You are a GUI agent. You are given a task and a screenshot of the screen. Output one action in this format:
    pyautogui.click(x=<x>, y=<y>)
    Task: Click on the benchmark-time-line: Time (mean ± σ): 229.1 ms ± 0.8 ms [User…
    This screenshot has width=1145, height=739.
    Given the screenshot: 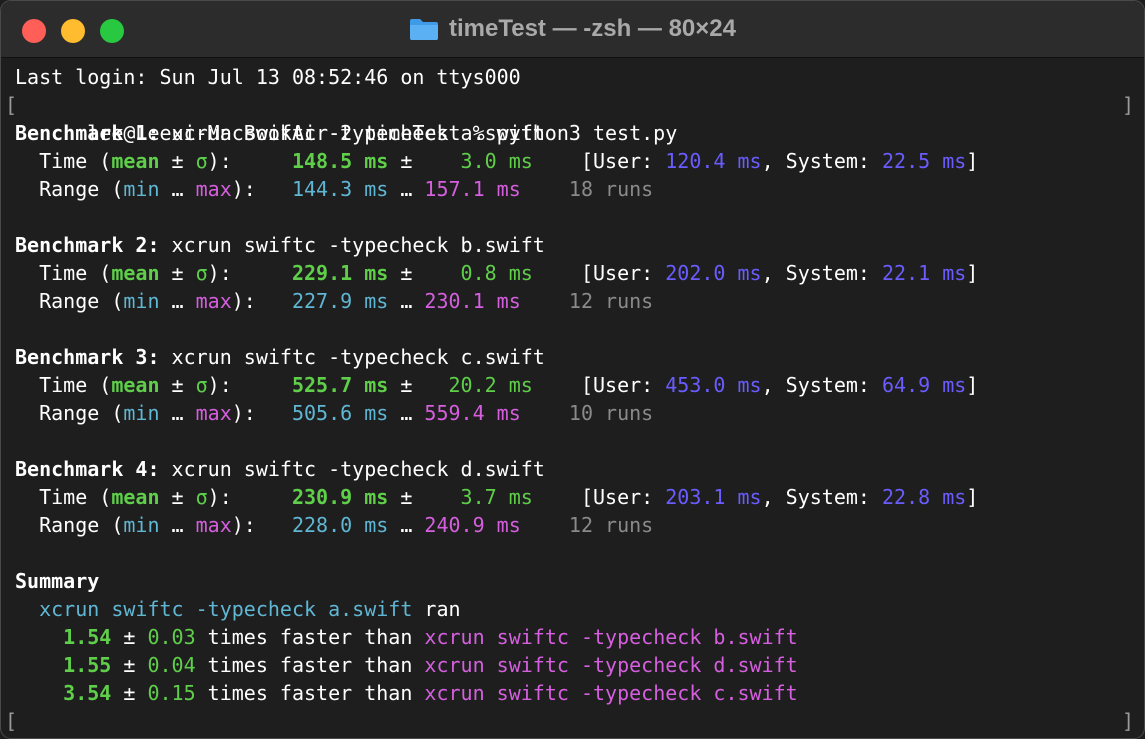 What is the action you would take?
    pyautogui.click(x=497, y=273)
    